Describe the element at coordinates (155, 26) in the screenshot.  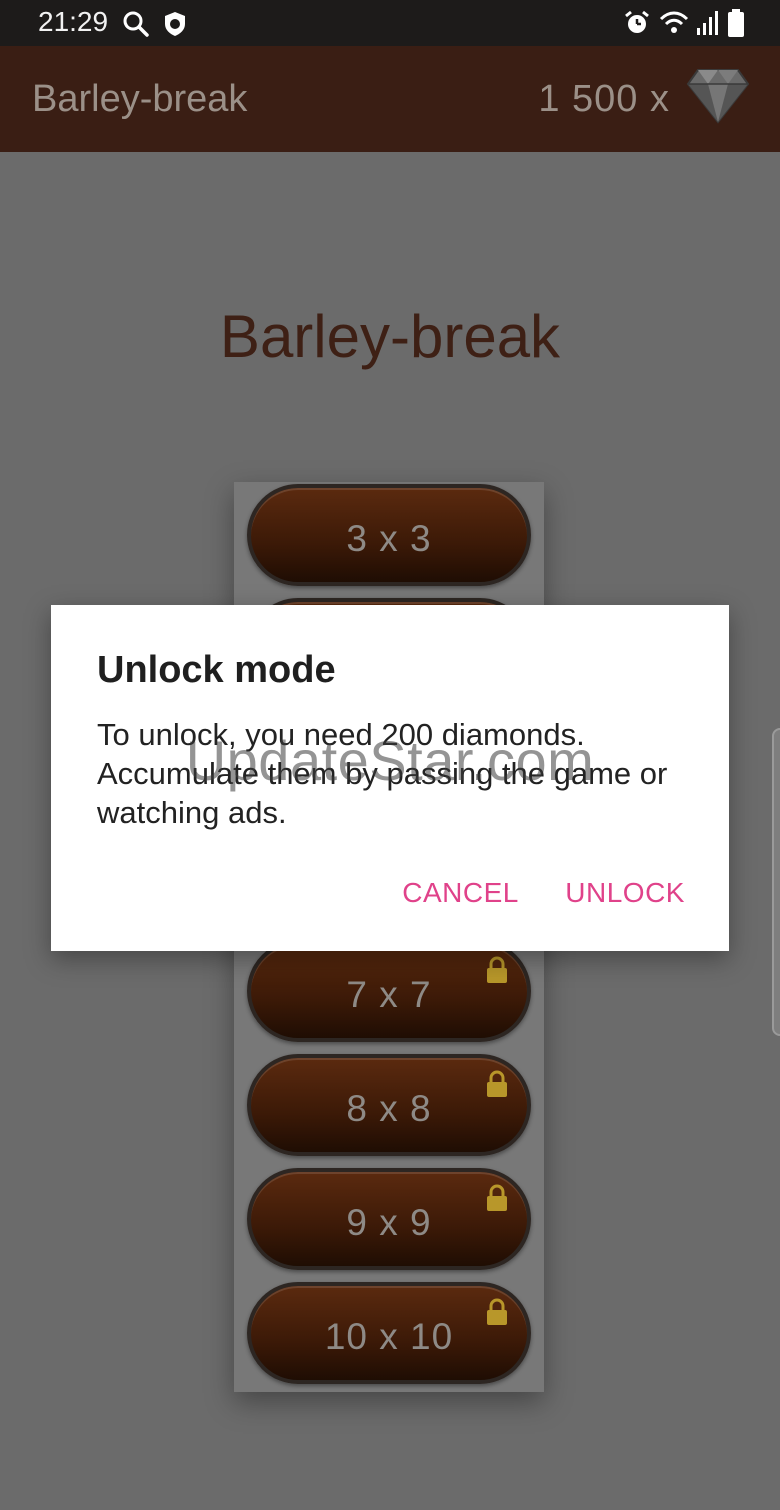
I see `status-left-icons` at that location.